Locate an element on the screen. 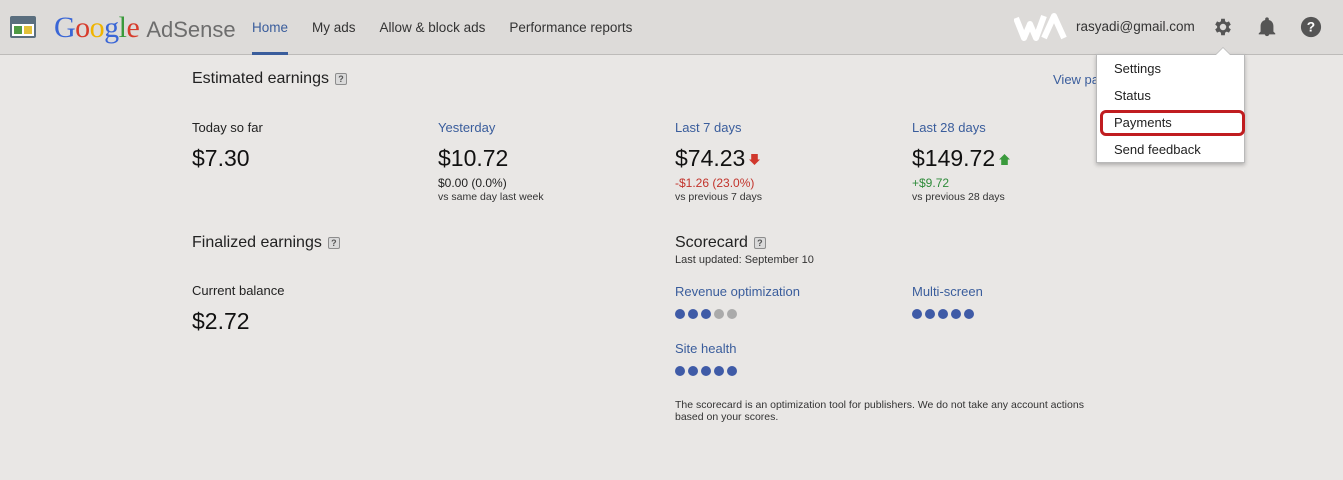 The height and width of the screenshot is (480, 1343). estimated-earnings-title-text: Estimated earnings is located at coordinates (260, 78).